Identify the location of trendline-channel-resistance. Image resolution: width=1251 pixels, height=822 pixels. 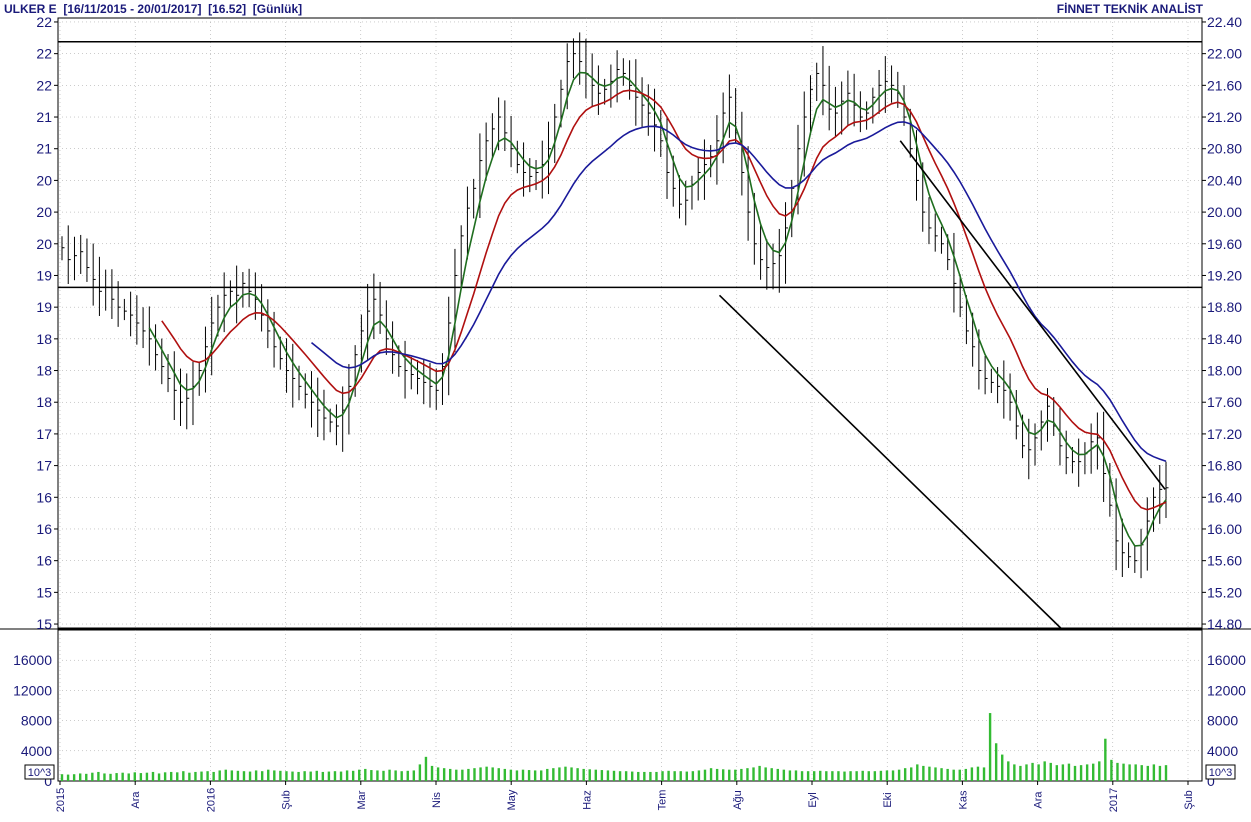
(1032, 315).